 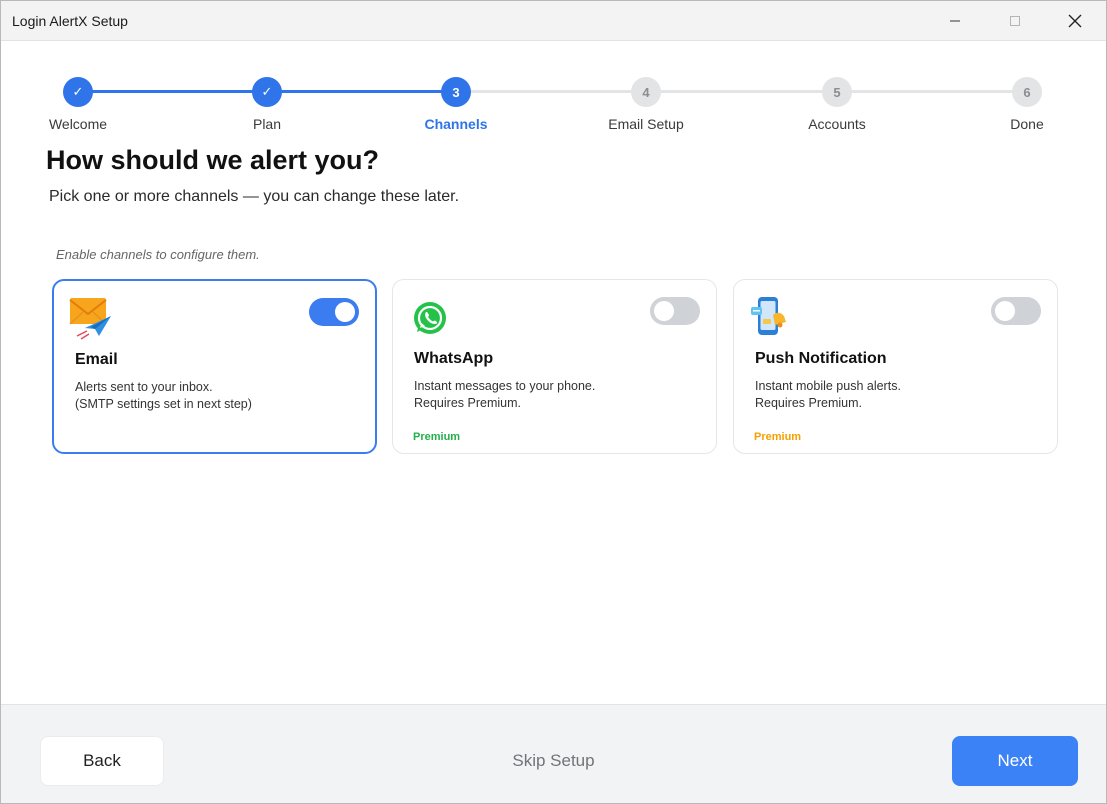 I want to click on push-notification-toggle, so click(x=1016, y=311).